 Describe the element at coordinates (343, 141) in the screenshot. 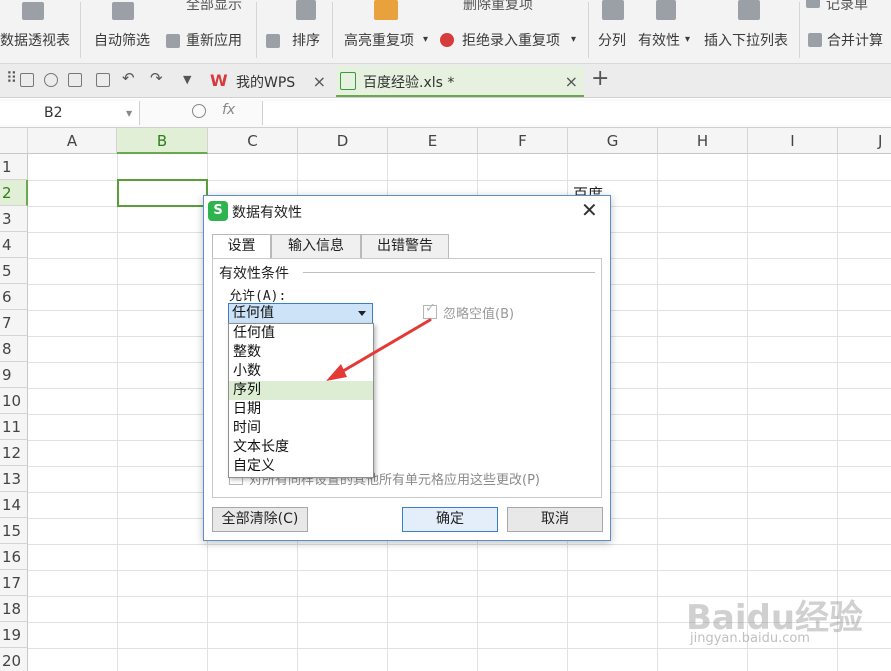

I see `column-header: D` at that location.